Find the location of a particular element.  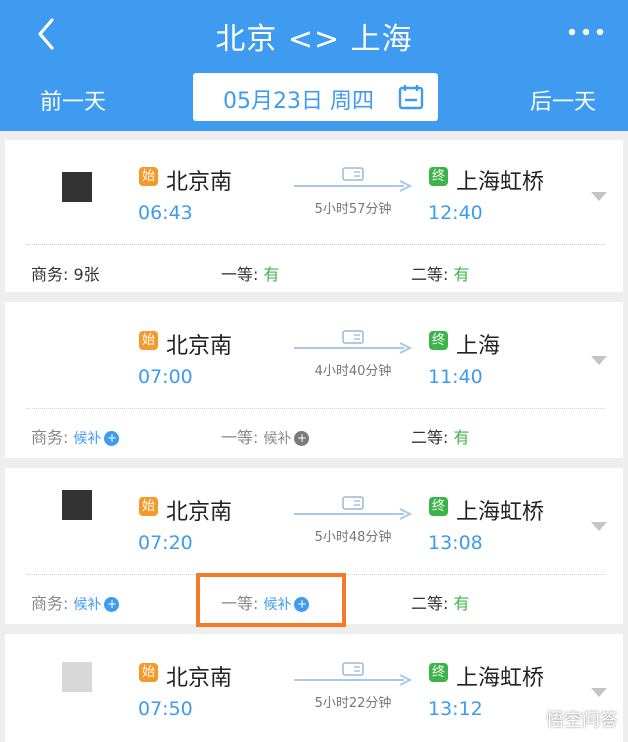

travel-duration: 5小时48分钟 is located at coordinates (353, 537).